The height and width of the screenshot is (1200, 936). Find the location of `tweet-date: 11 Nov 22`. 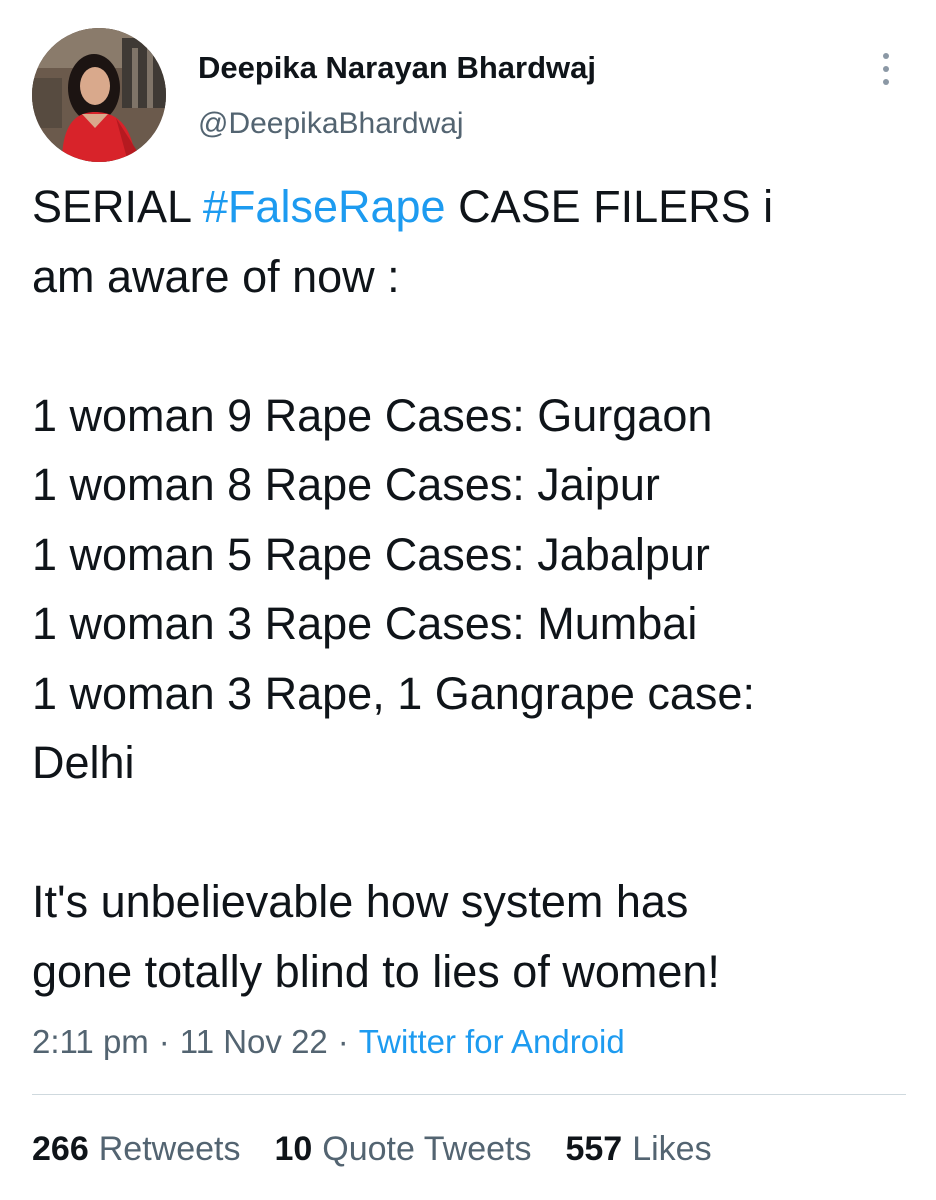

tweet-date: 11 Nov 22 is located at coordinates (254, 1041).